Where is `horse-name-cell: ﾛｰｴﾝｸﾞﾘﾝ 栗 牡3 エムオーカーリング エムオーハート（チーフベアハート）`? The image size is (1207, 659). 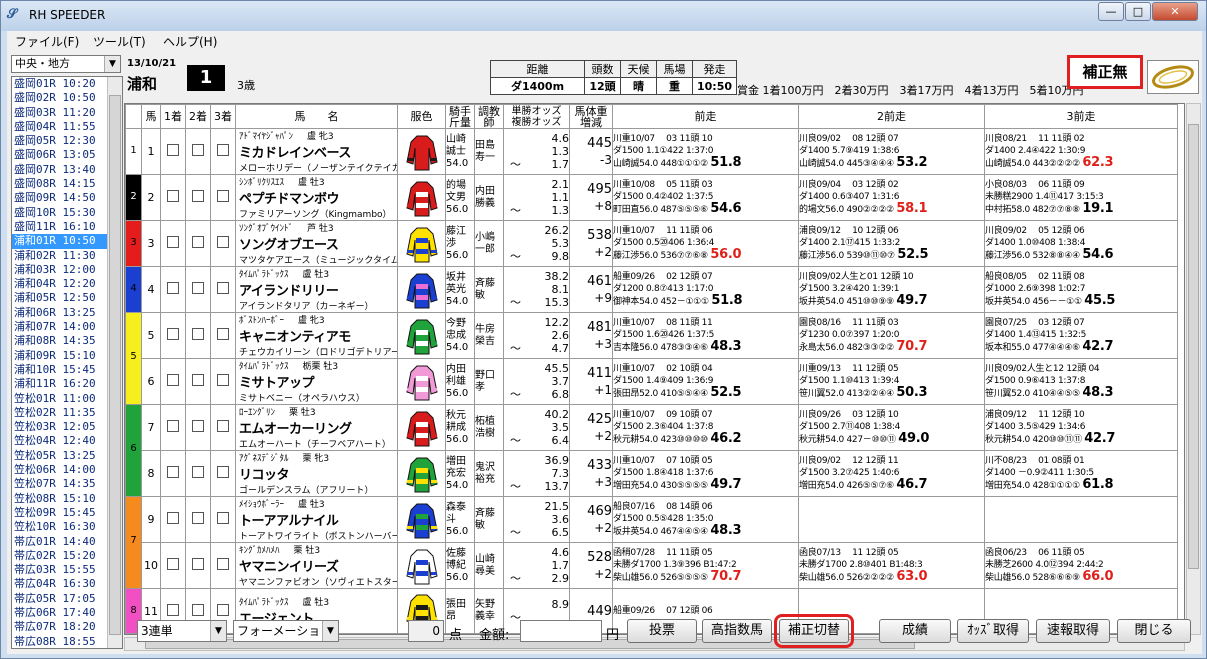 horse-name-cell: ﾛｰｴﾝｸﾞﾘﾝ 栗 牡3 エムオーカーリング エムオーハート（チーフベアハート） is located at coordinates (316, 427).